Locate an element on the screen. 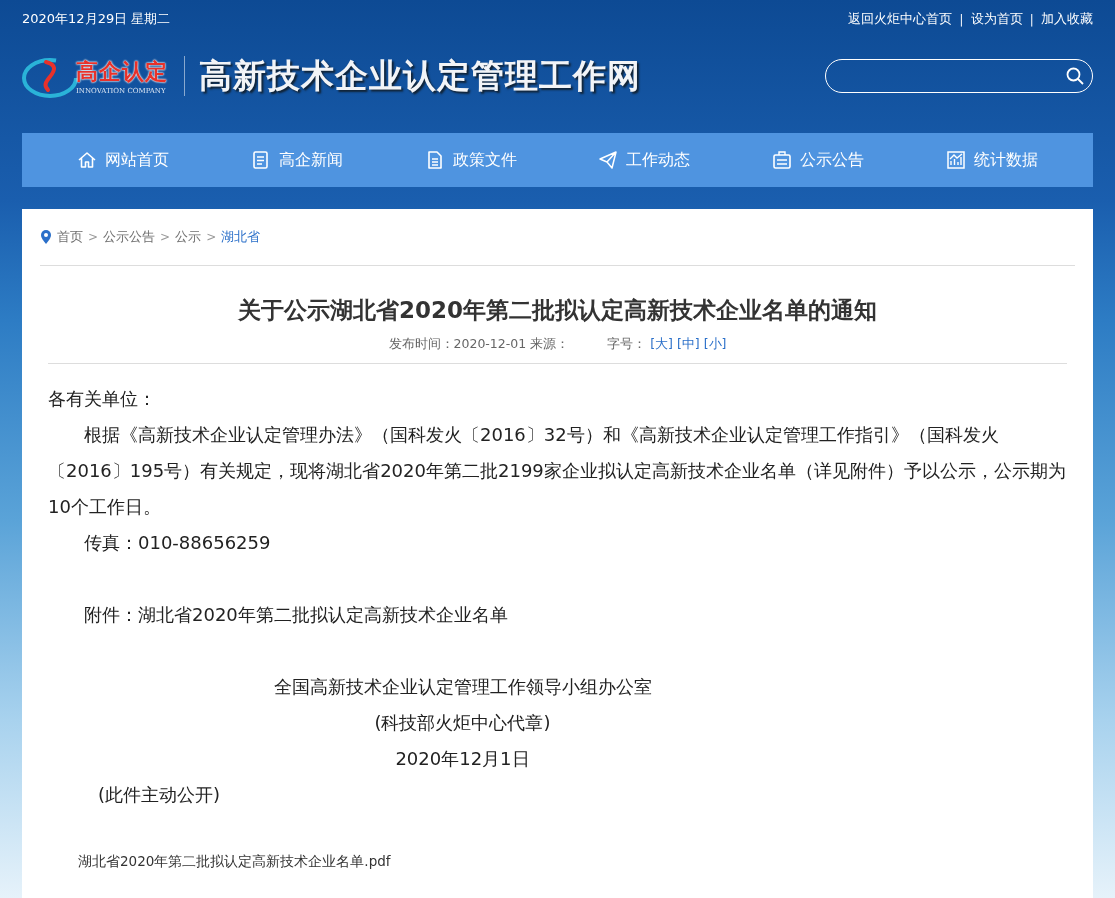 Image resolution: width=1115 pixels, height=898 pixels. publish-date: 发布时间：2020-12-01 is located at coordinates (457, 343).